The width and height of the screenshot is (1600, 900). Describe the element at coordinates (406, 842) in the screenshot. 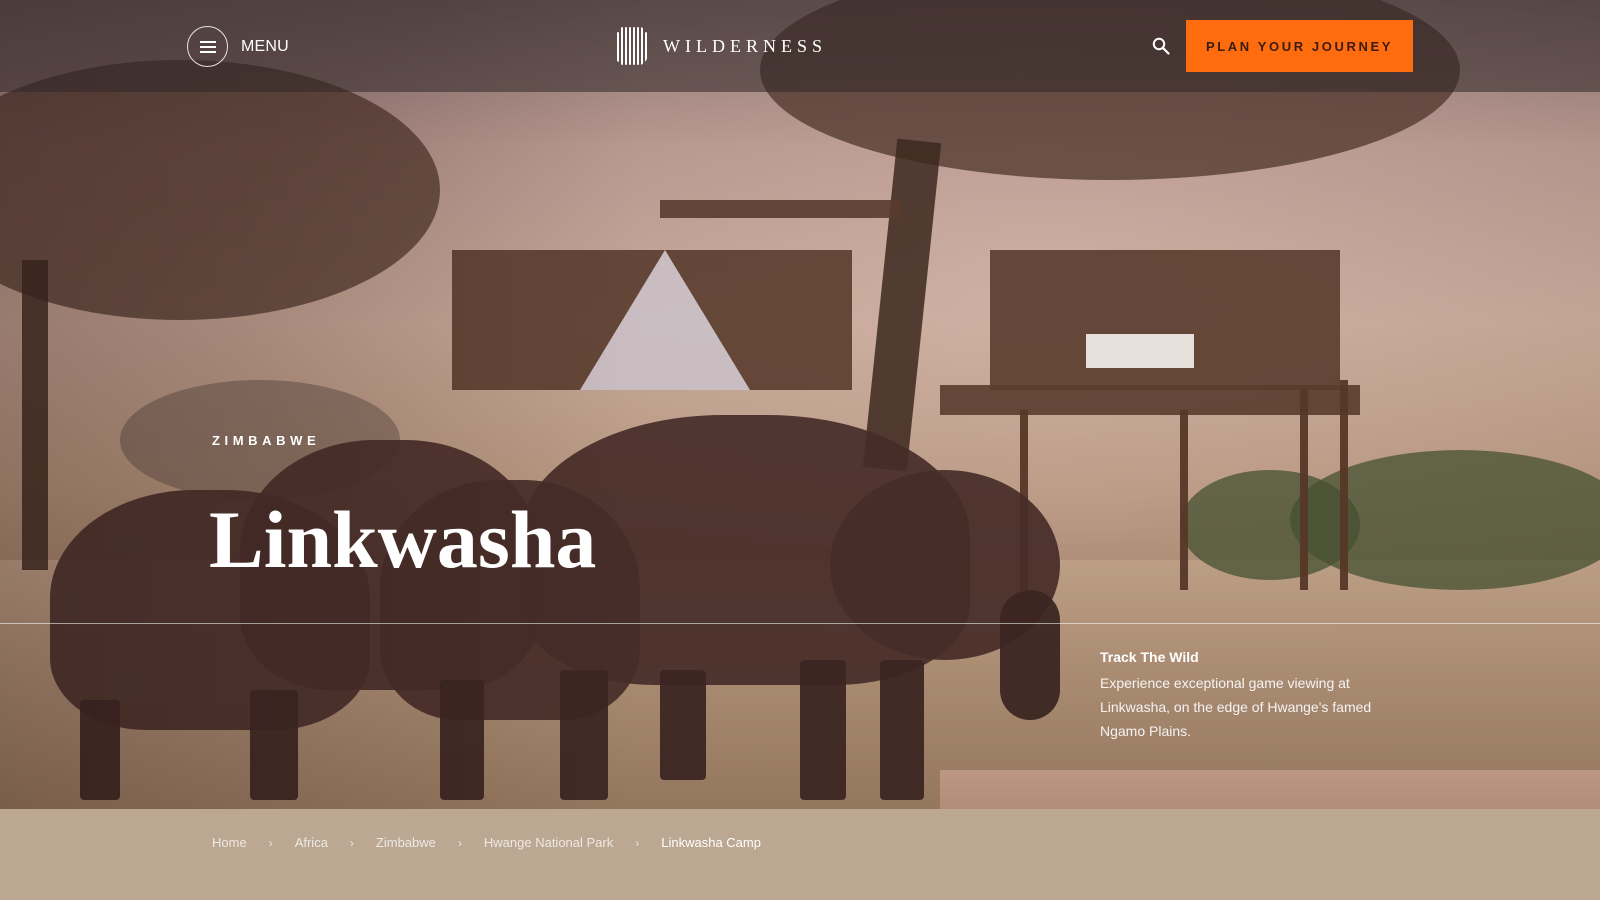

I see `breadcrumb-link-zimbabwe: Zimbabwe` at that location.